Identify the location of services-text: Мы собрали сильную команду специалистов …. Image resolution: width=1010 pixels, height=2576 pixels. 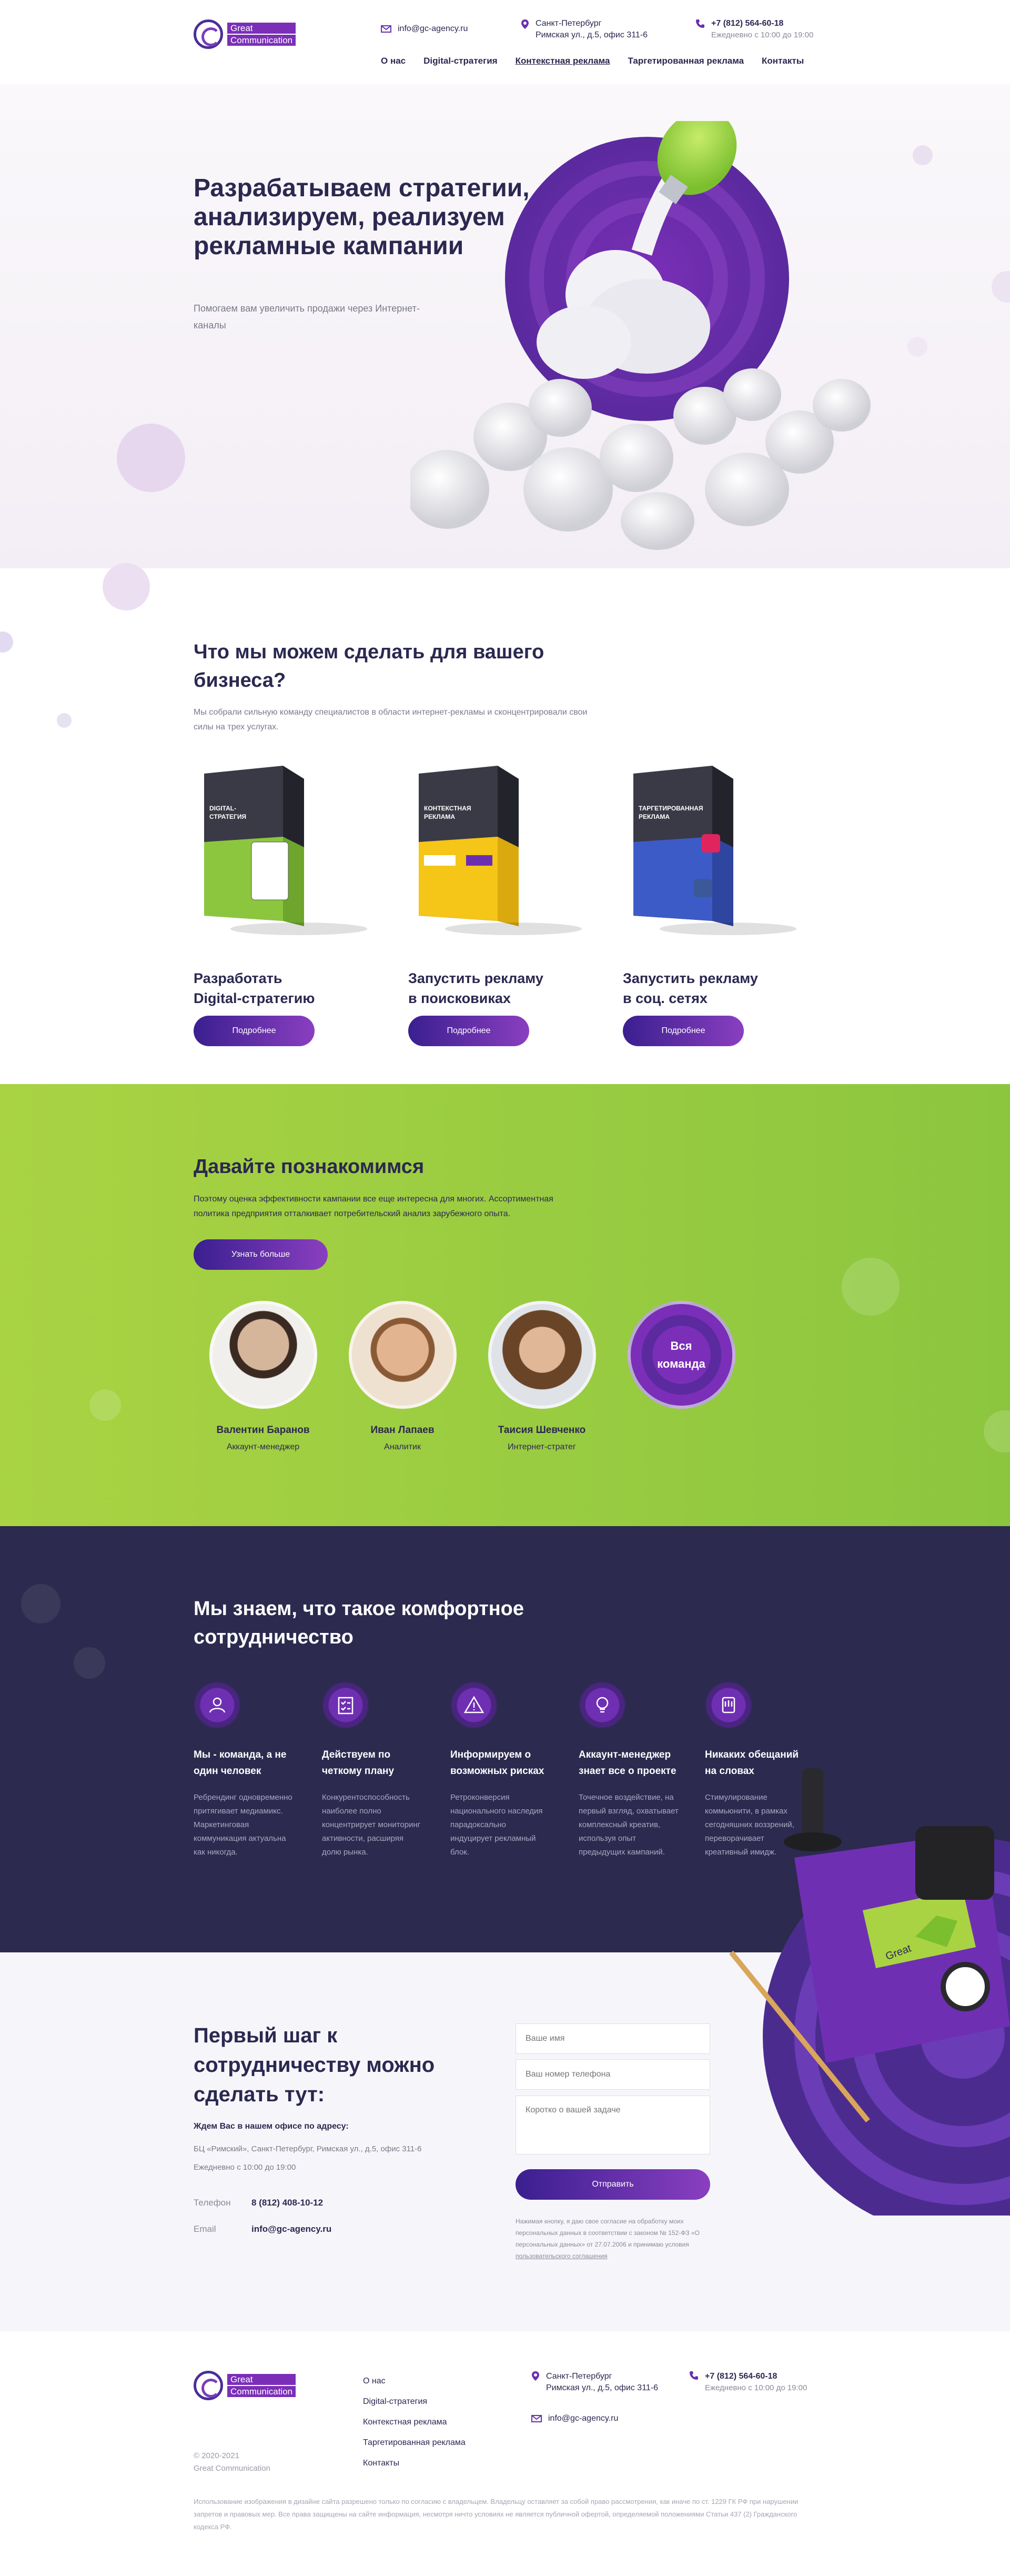
(391, 719).